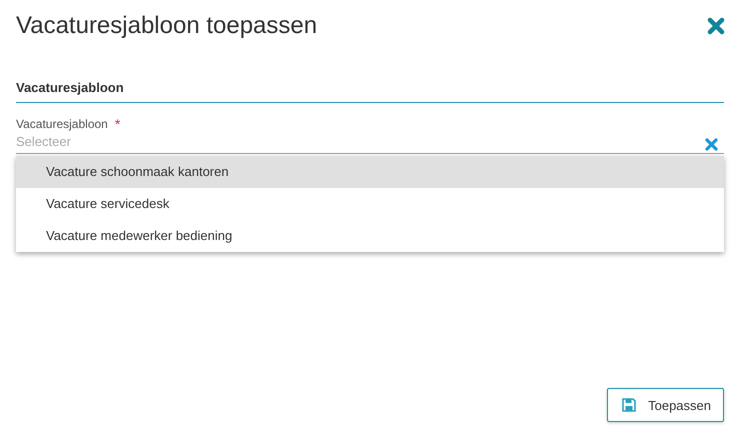 Image resolution: width=744 pixels, height=434 pixels. What do you see at coordinates (167, 26) in the screenshot?
I see `dialog-title: Vacaturesjabloon toepassen` at bounding box center [167, 26].